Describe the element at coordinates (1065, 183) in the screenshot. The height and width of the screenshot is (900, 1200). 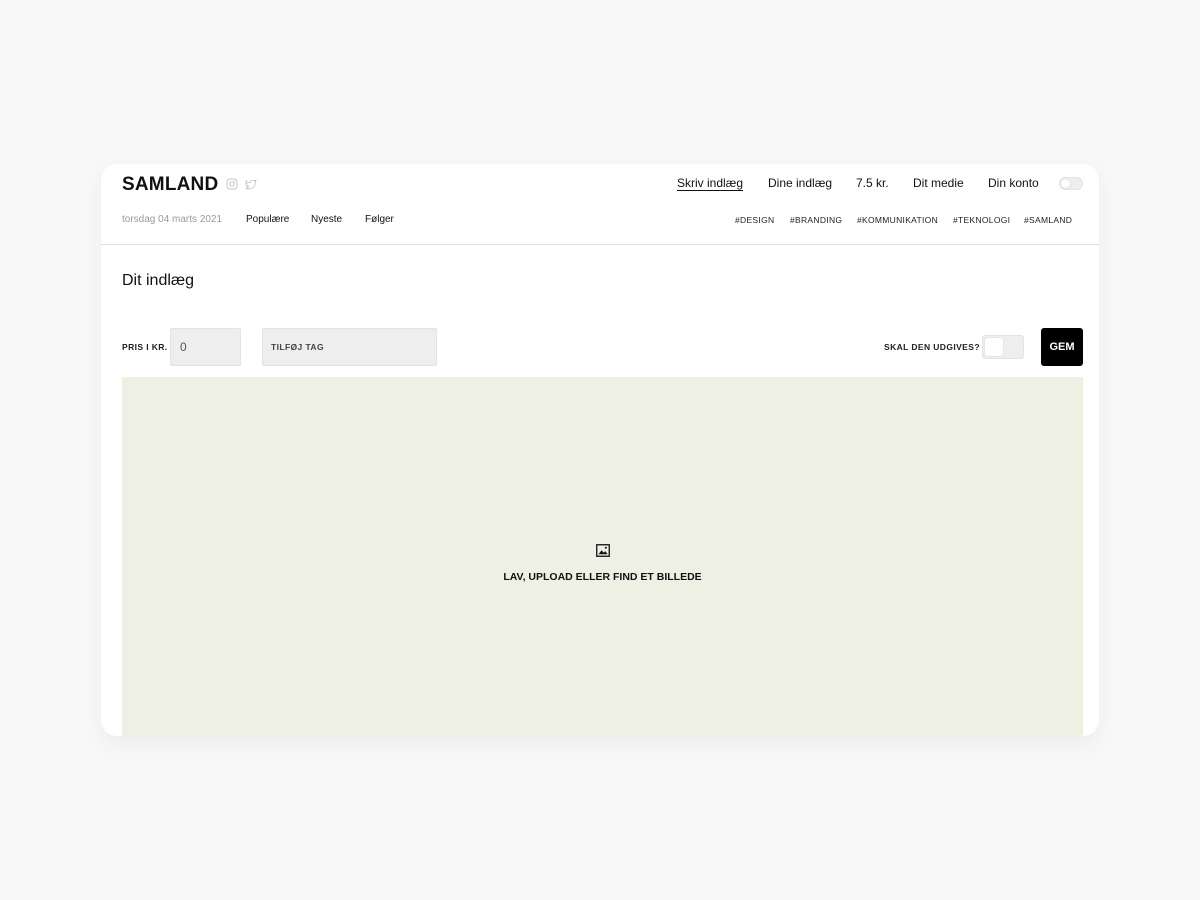
I see `theme-toggle-knob` at that location.